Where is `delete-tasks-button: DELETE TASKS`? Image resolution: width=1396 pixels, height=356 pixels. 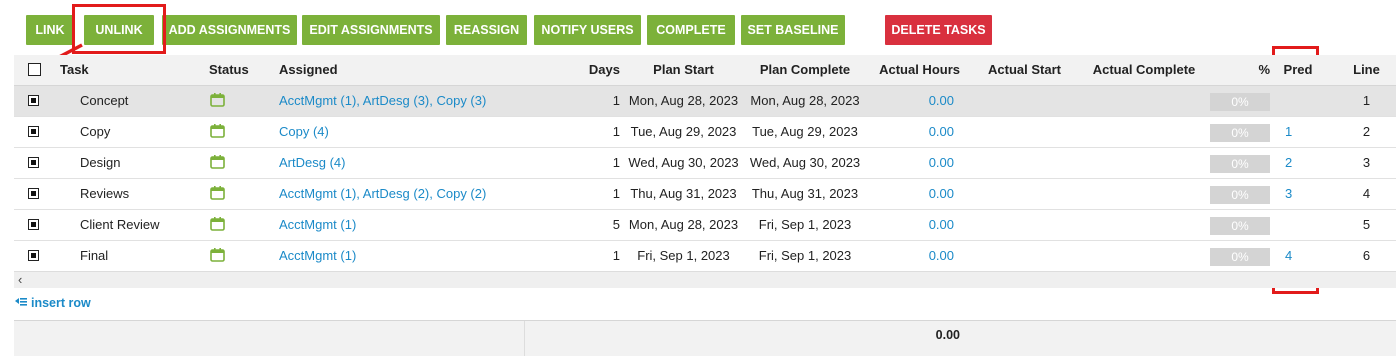
delete-tasks-button: DELETE TASKS is located at coordinates (938, 30).